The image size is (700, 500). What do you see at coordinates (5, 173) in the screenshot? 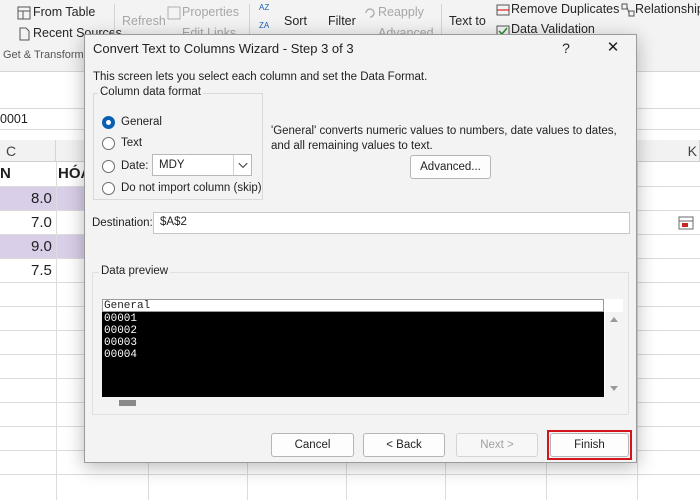
I see `cell-header-n: N` at bounding box center [5, 173].